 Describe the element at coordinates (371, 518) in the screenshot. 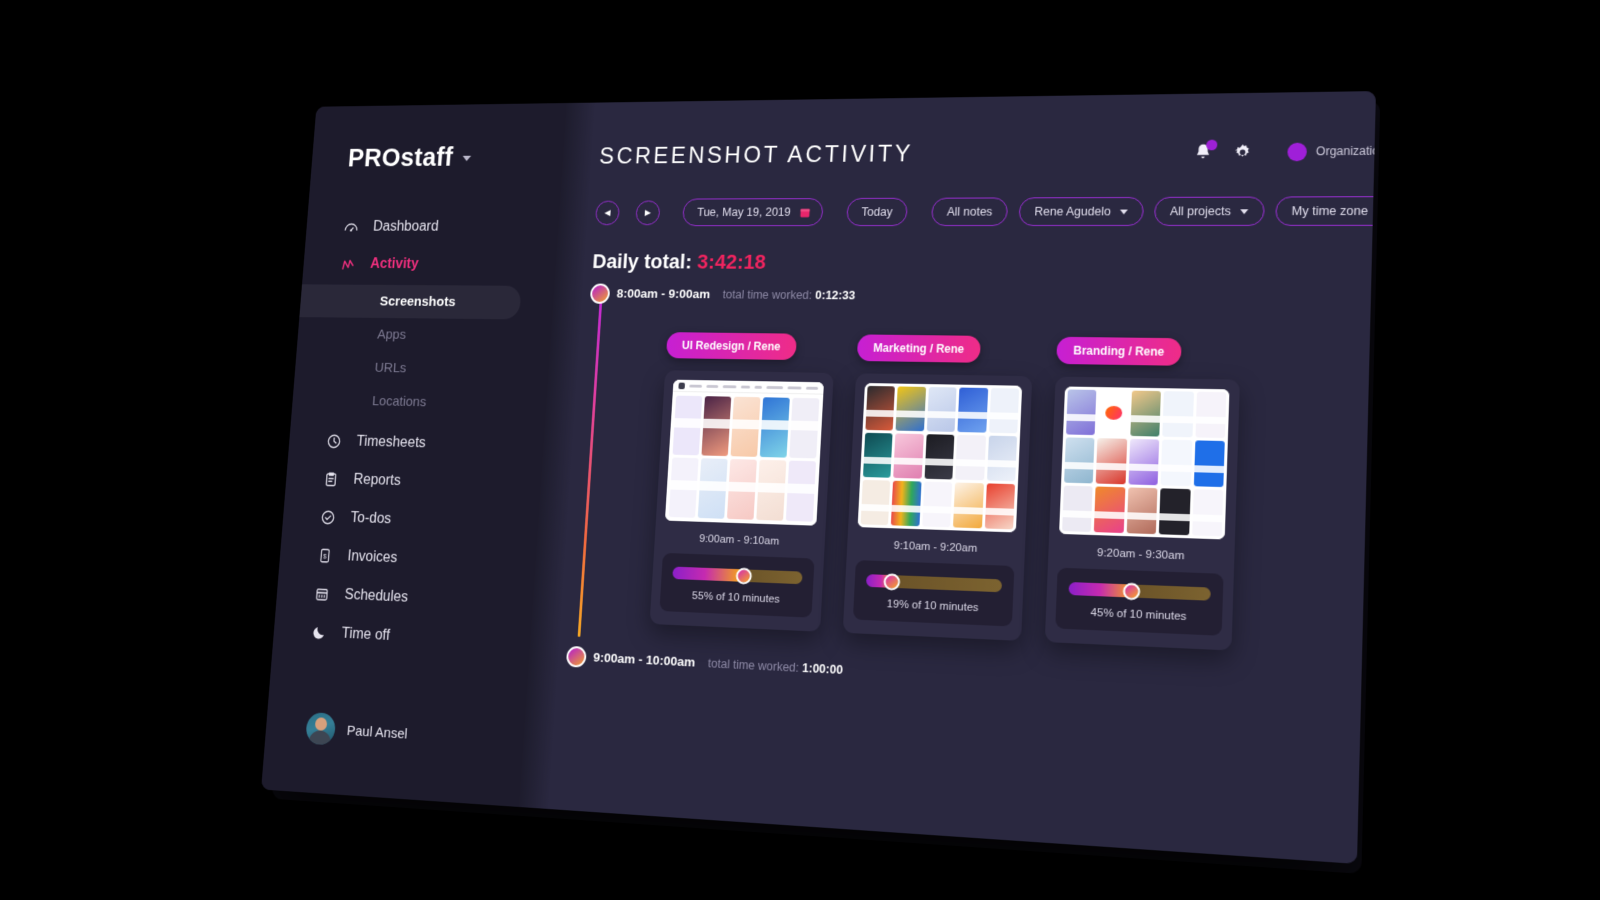

I see `sidebar-item-label: To-dos` at that location.